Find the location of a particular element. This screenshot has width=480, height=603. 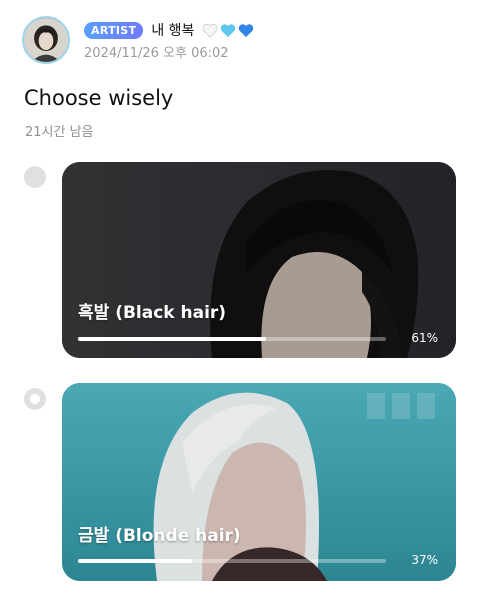

option-radio-black-hair is located at coordinates (35, 177).